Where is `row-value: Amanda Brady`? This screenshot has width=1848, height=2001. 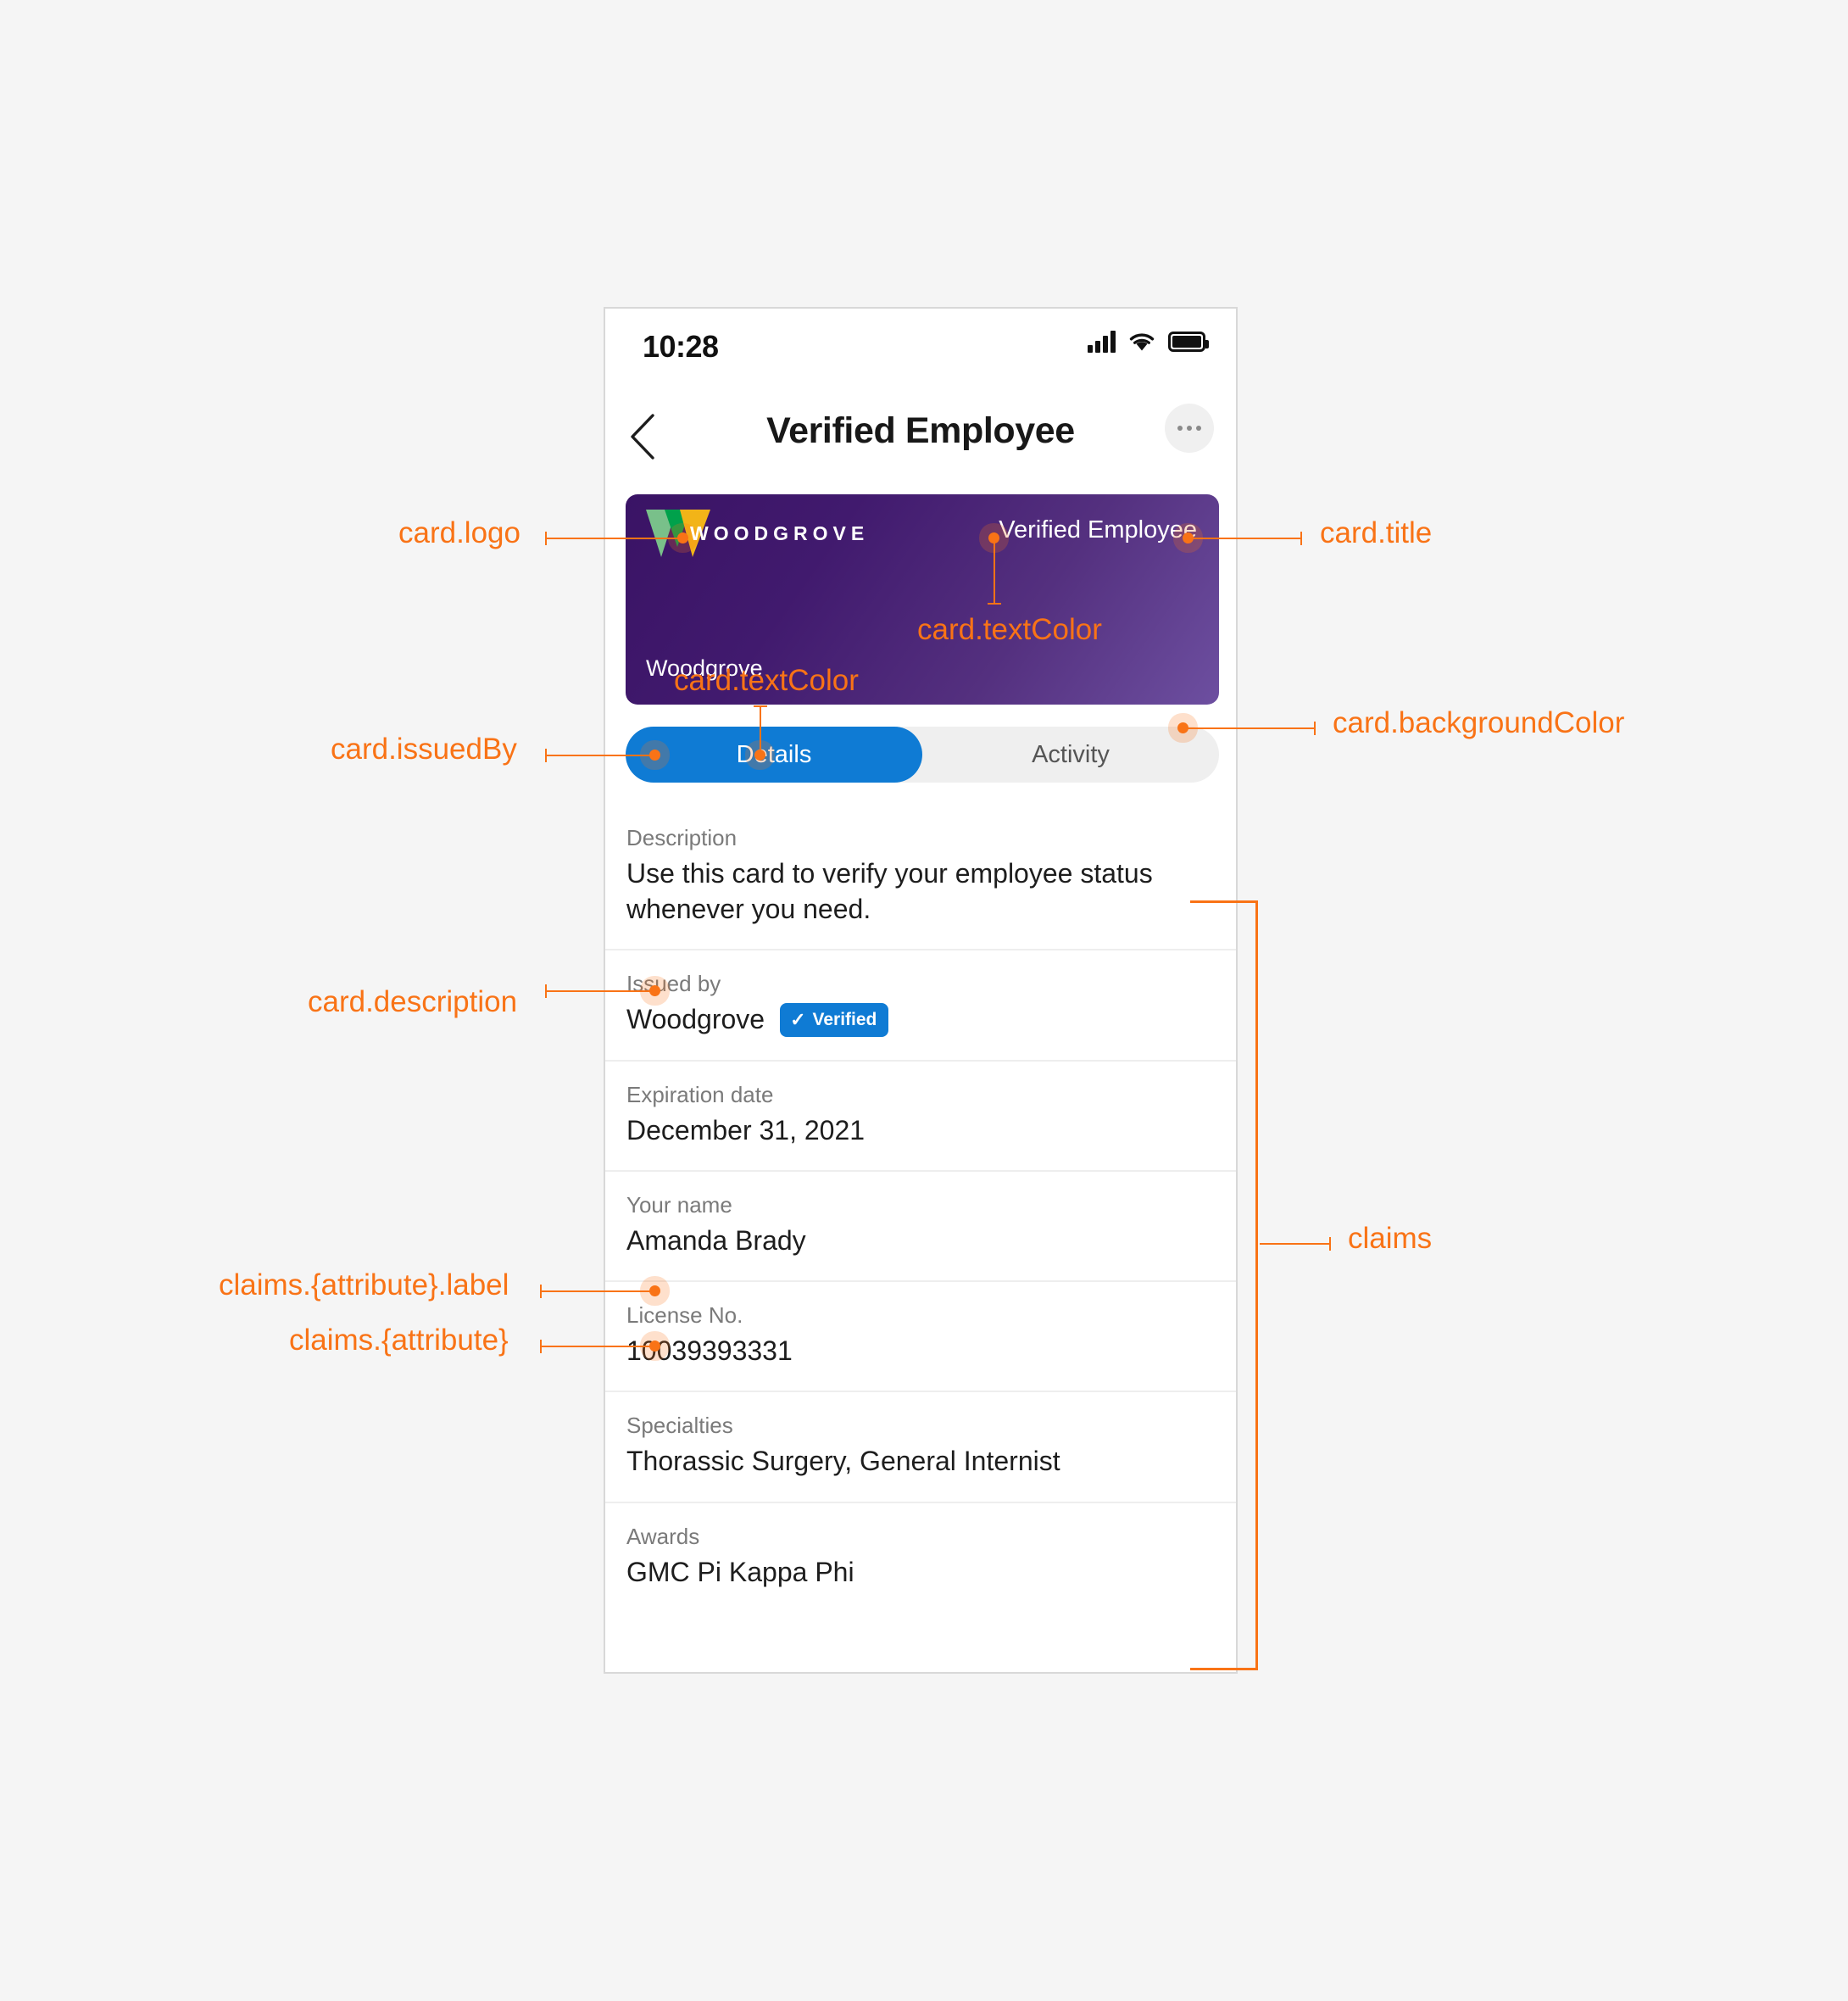 row-value: Amanda Brady is located at coordinates (716, 1240).